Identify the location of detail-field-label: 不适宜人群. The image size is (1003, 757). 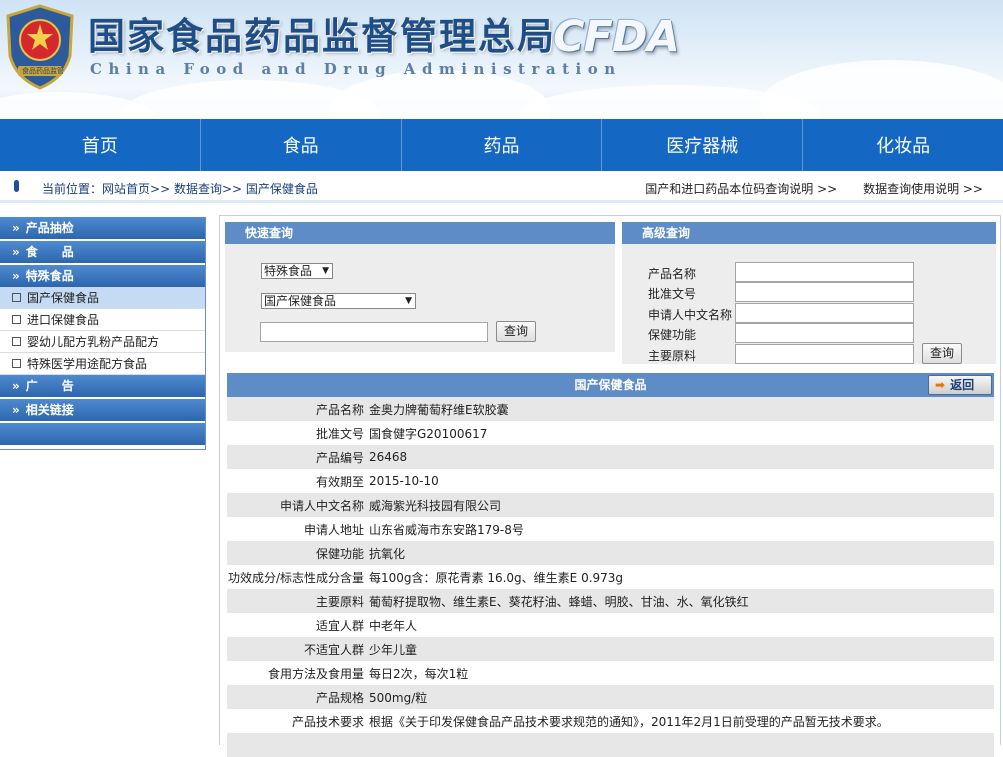
(297, 649).